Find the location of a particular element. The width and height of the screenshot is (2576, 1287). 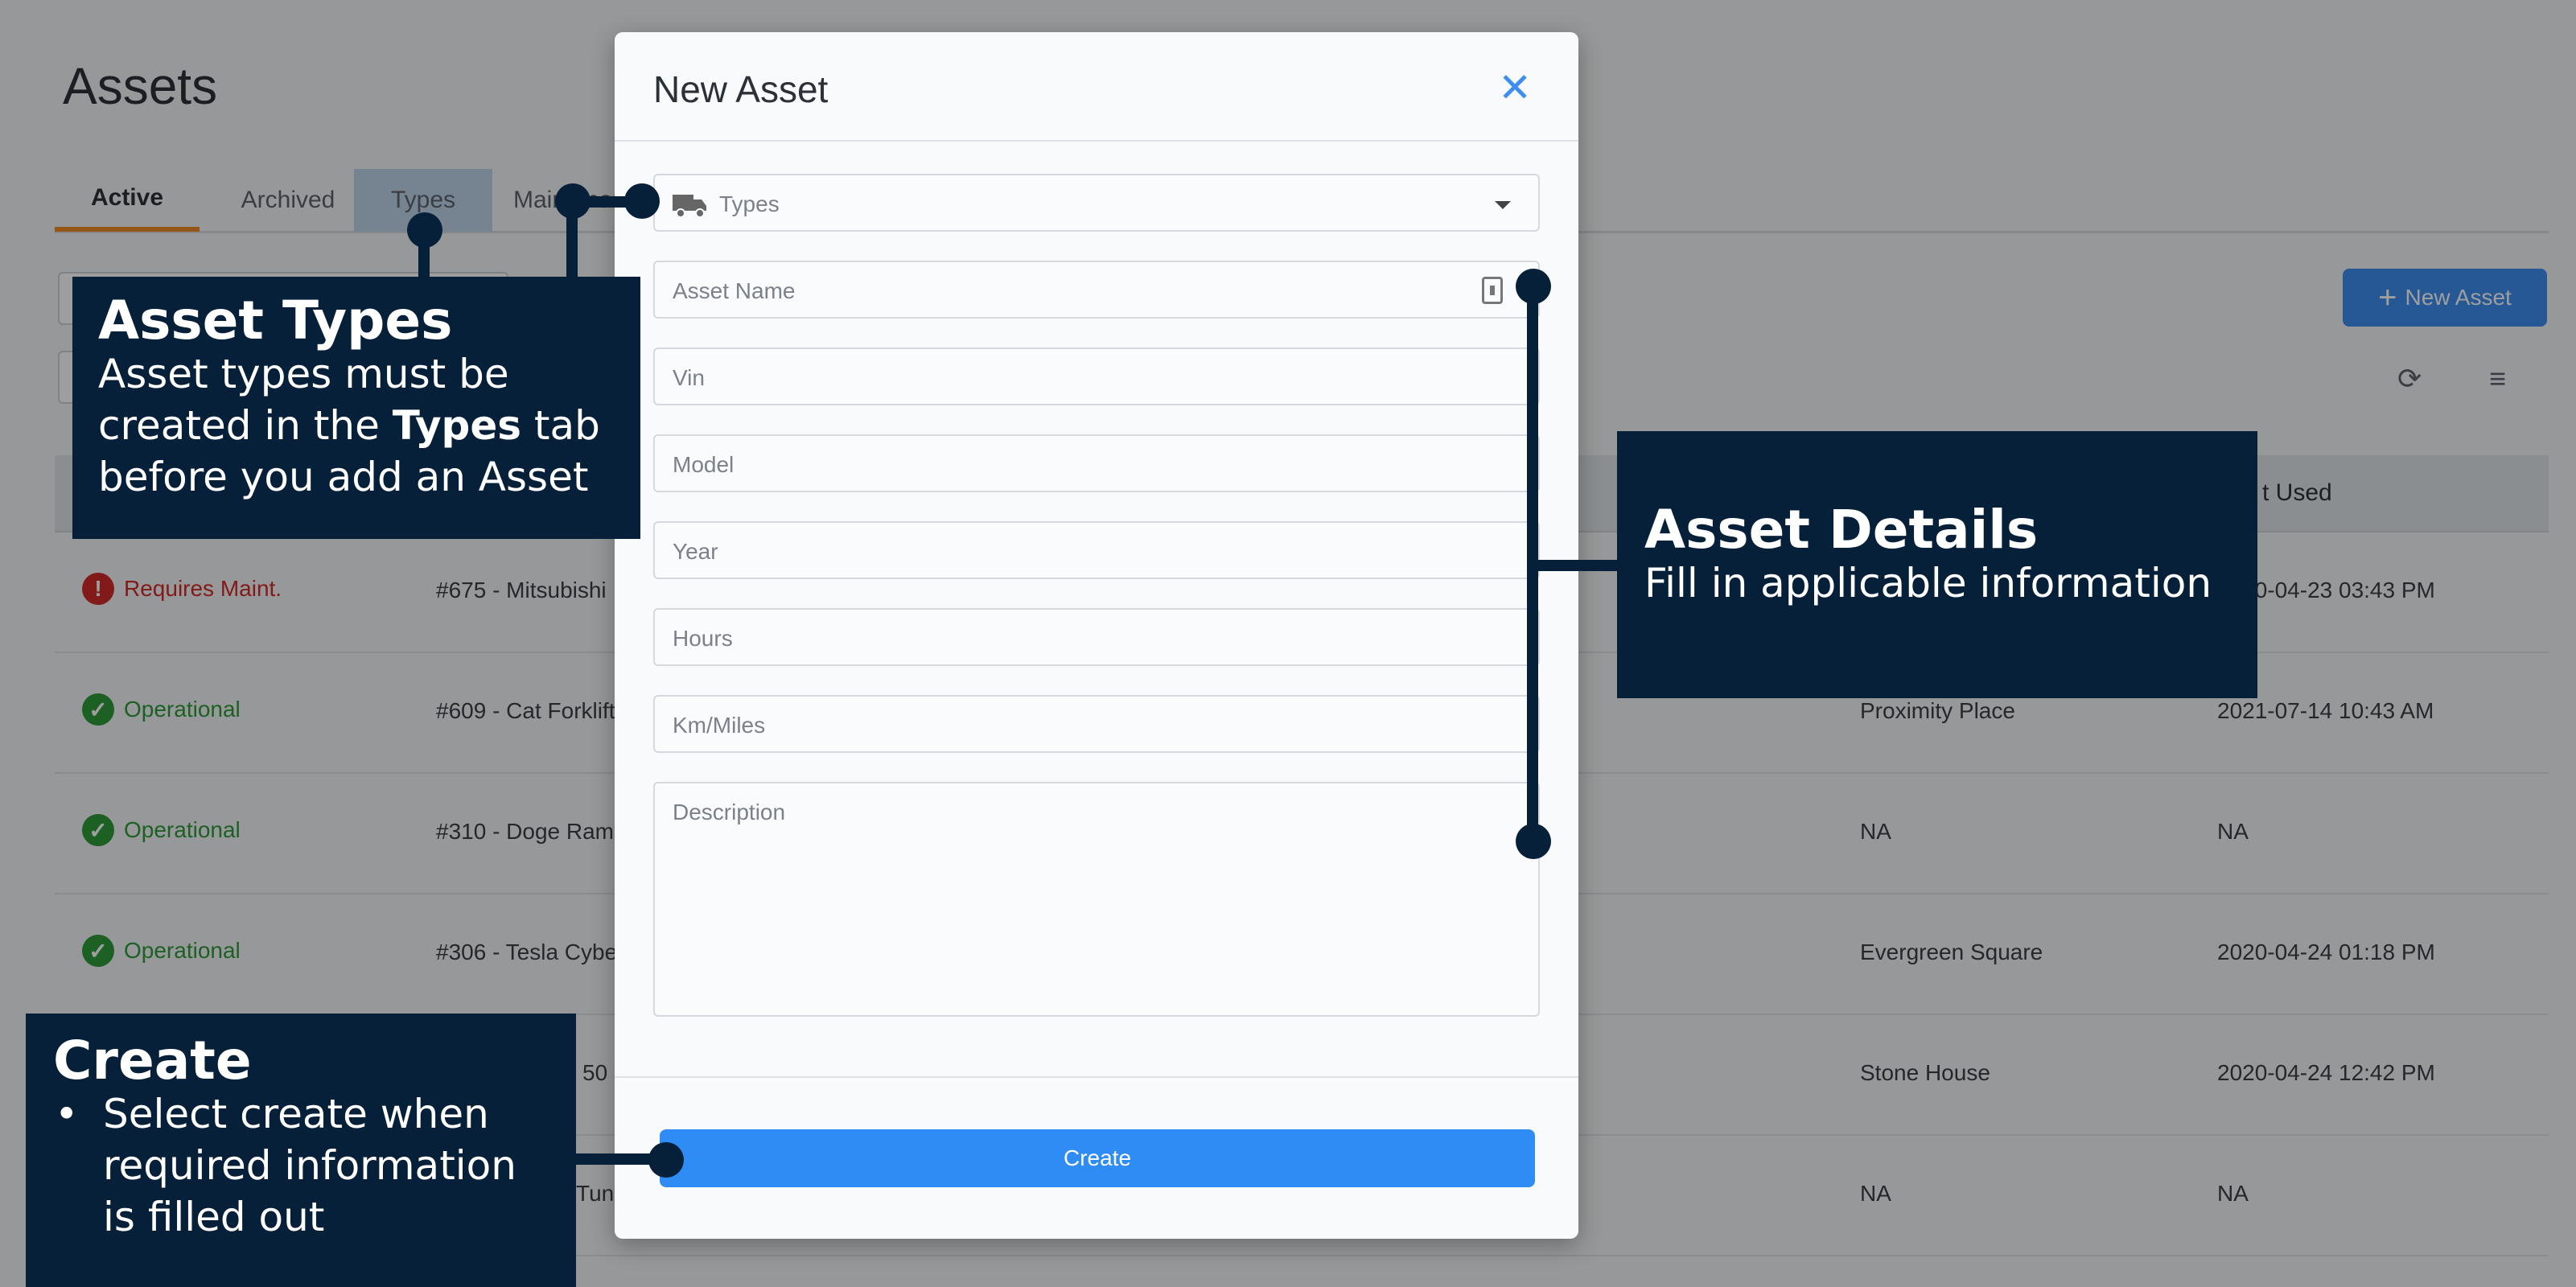

create-button: Create is located at coordinates (1097, 1158).